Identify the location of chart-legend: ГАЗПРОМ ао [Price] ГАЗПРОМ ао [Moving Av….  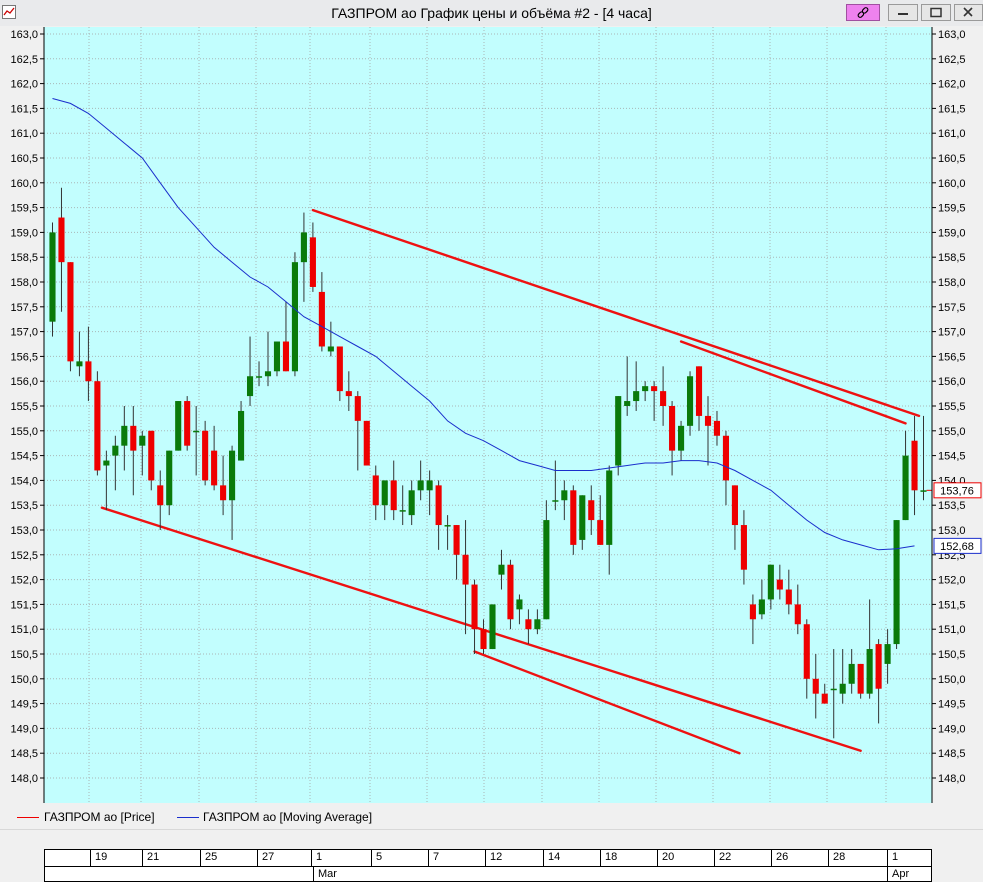
(491, 817).